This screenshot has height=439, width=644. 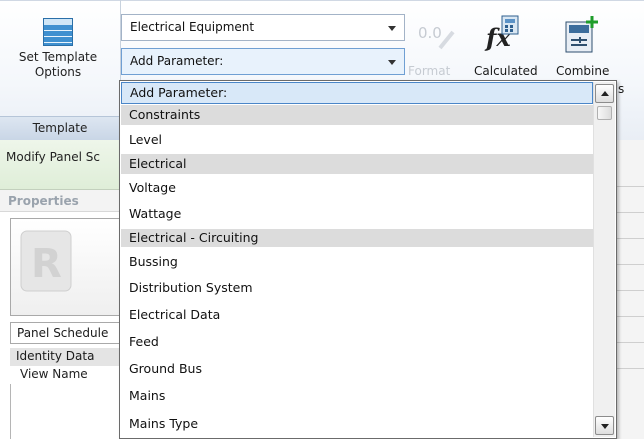 I want to click on modify-contextual-bar: Modify Panel Sc, so click(x=60, y=165).